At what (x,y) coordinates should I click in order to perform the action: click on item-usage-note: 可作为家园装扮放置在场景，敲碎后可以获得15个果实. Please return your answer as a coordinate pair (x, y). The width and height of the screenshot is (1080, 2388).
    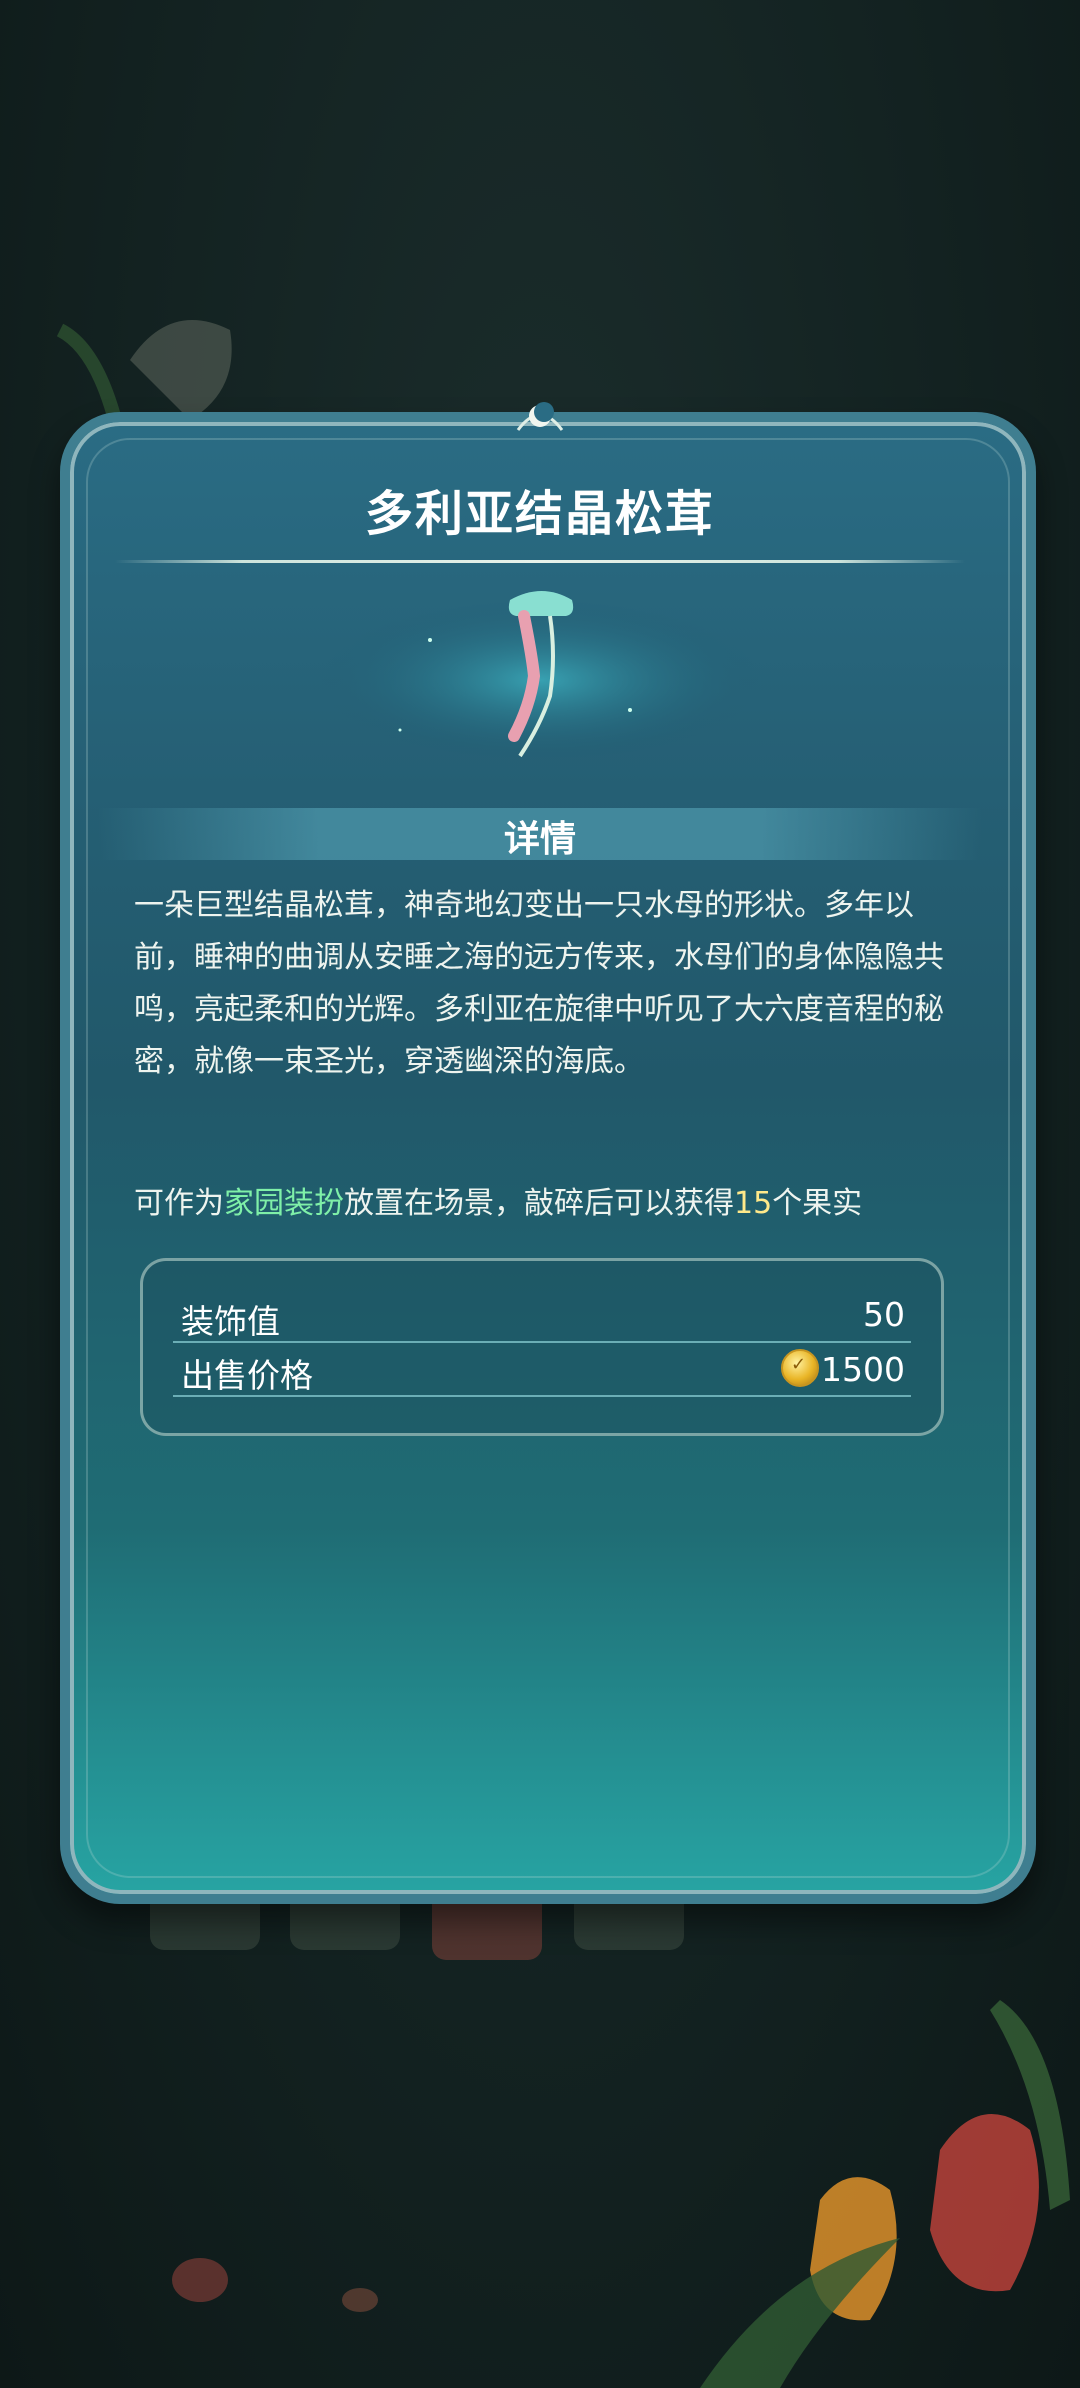
    Looking at the image, I should click on (564, 1204).